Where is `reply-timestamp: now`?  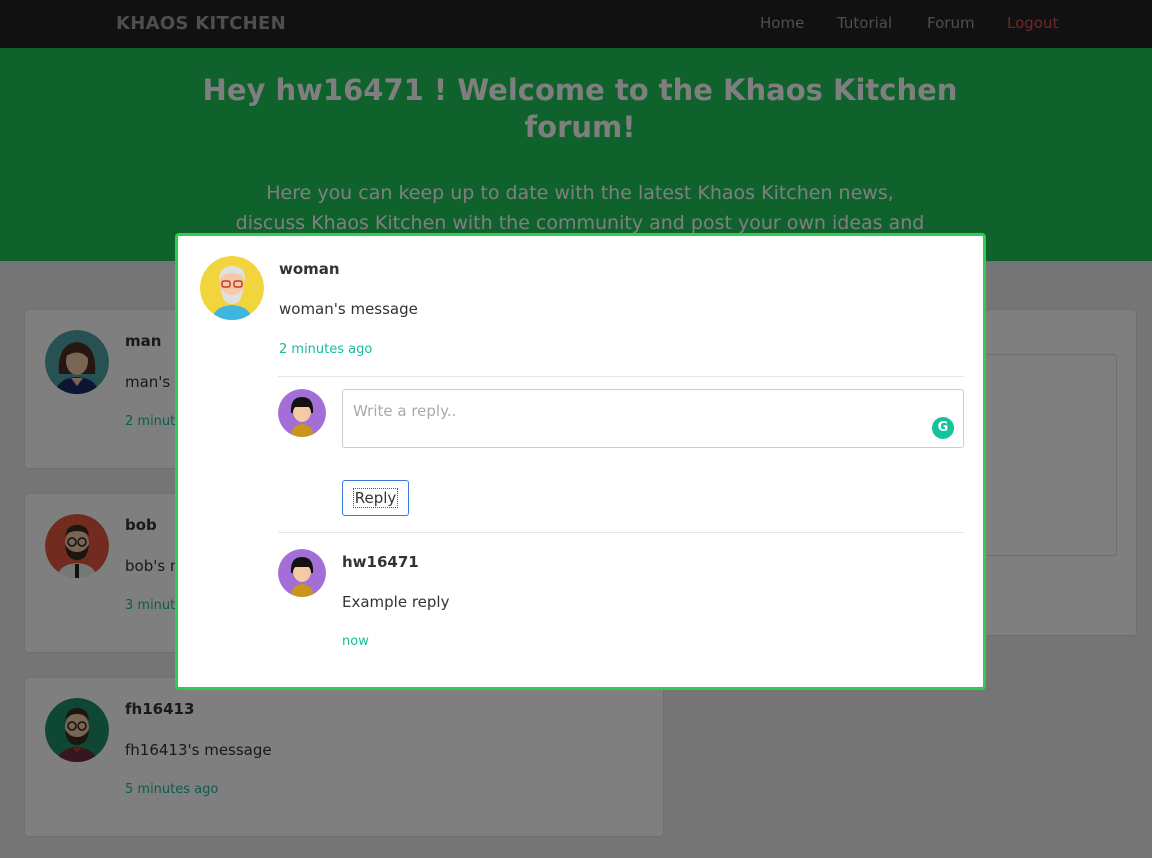
reply-timestamp: now is located at coordinates (355, 641).